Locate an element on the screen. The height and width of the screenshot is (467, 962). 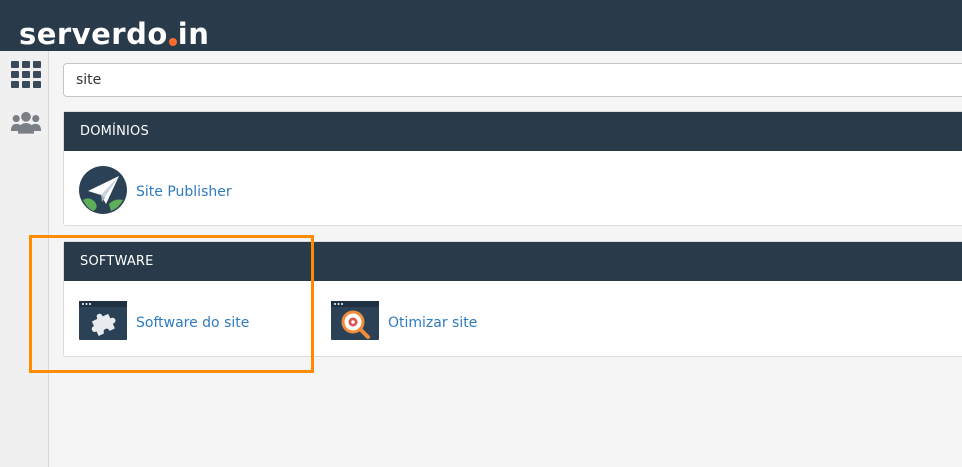
software-panel-title: SOFTWARE is located at coordinates (513, 261).